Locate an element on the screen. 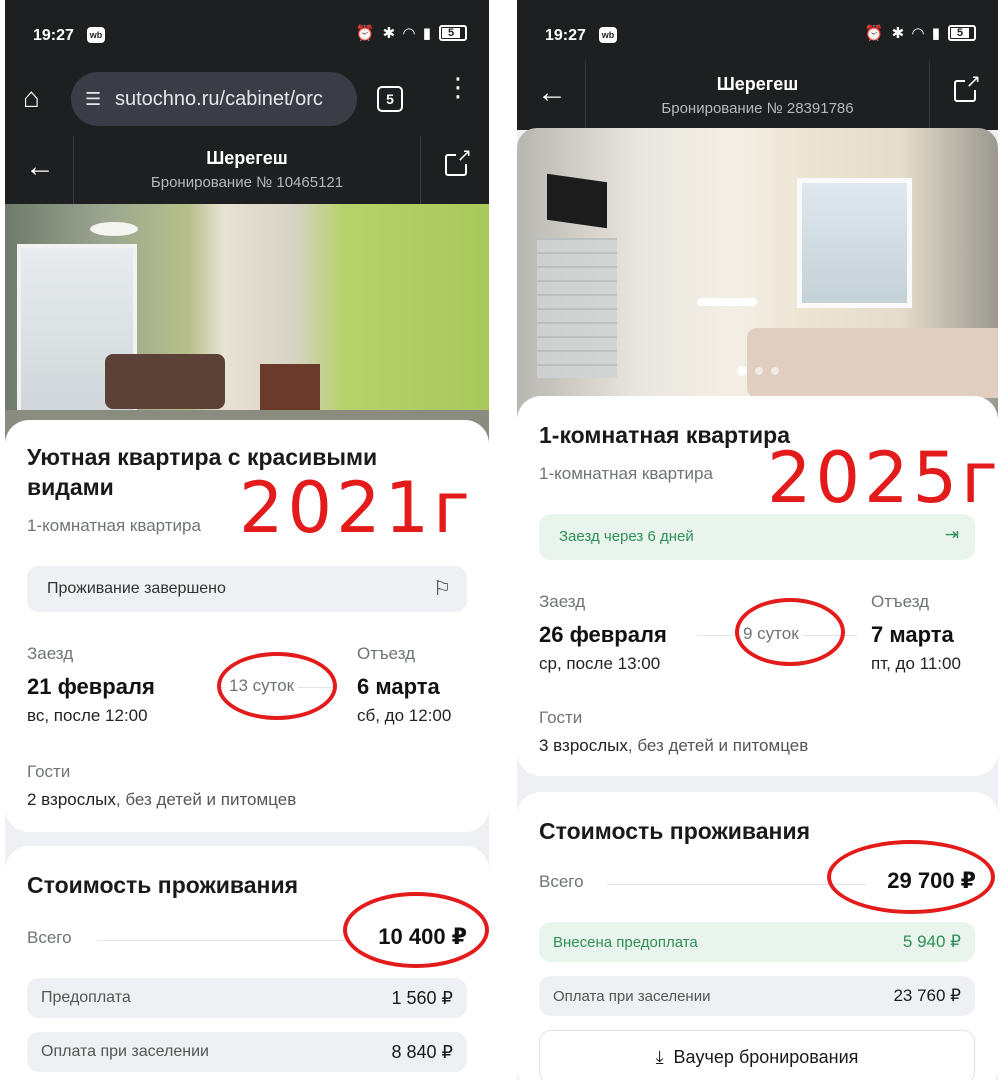 Image resolution: width=1003 pixels, height=1080 pixels. checkout-date: 7 марта is located at coordinates (912, 634).